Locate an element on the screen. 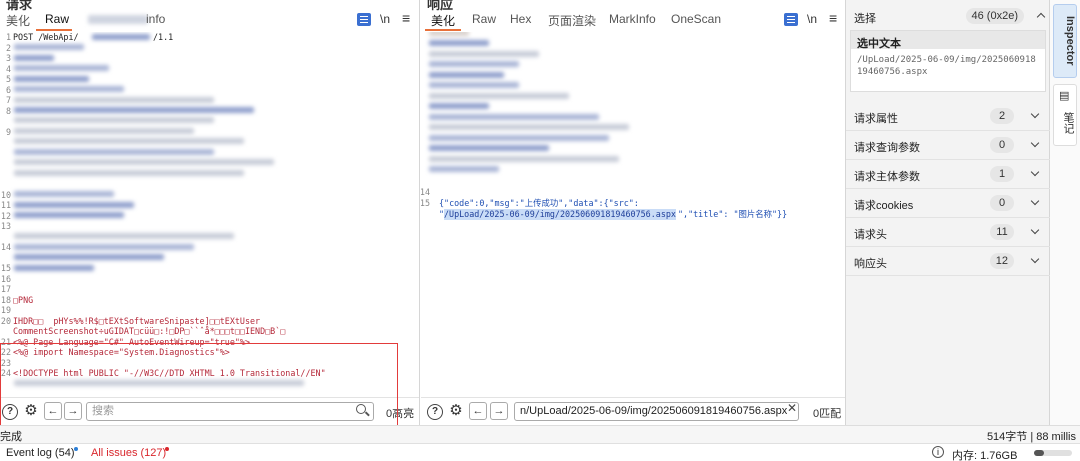 The image size is (1080, 461). row-request-headers: 请求头 11 is located at coordinates (948, 232).